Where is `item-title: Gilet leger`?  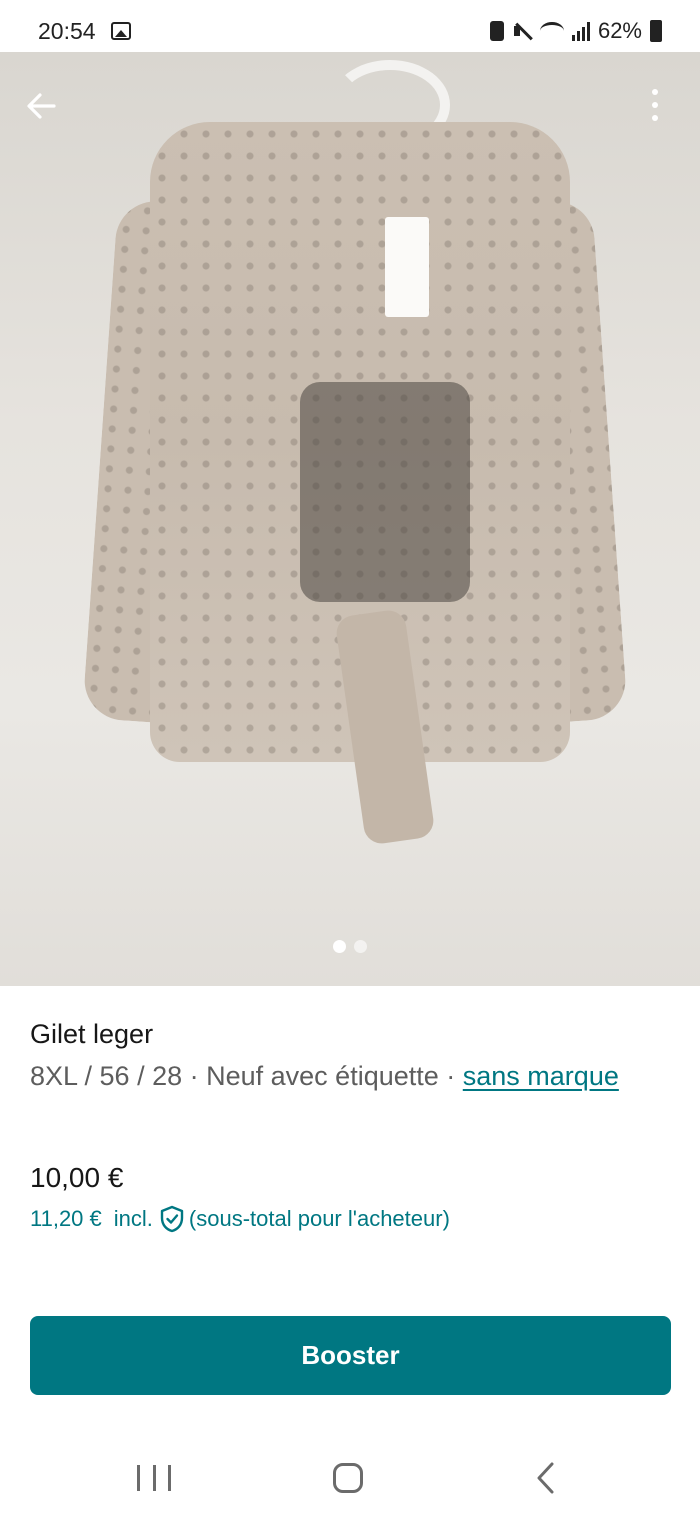 item-title: Gilet leger is located at coordinates (92, 1034).